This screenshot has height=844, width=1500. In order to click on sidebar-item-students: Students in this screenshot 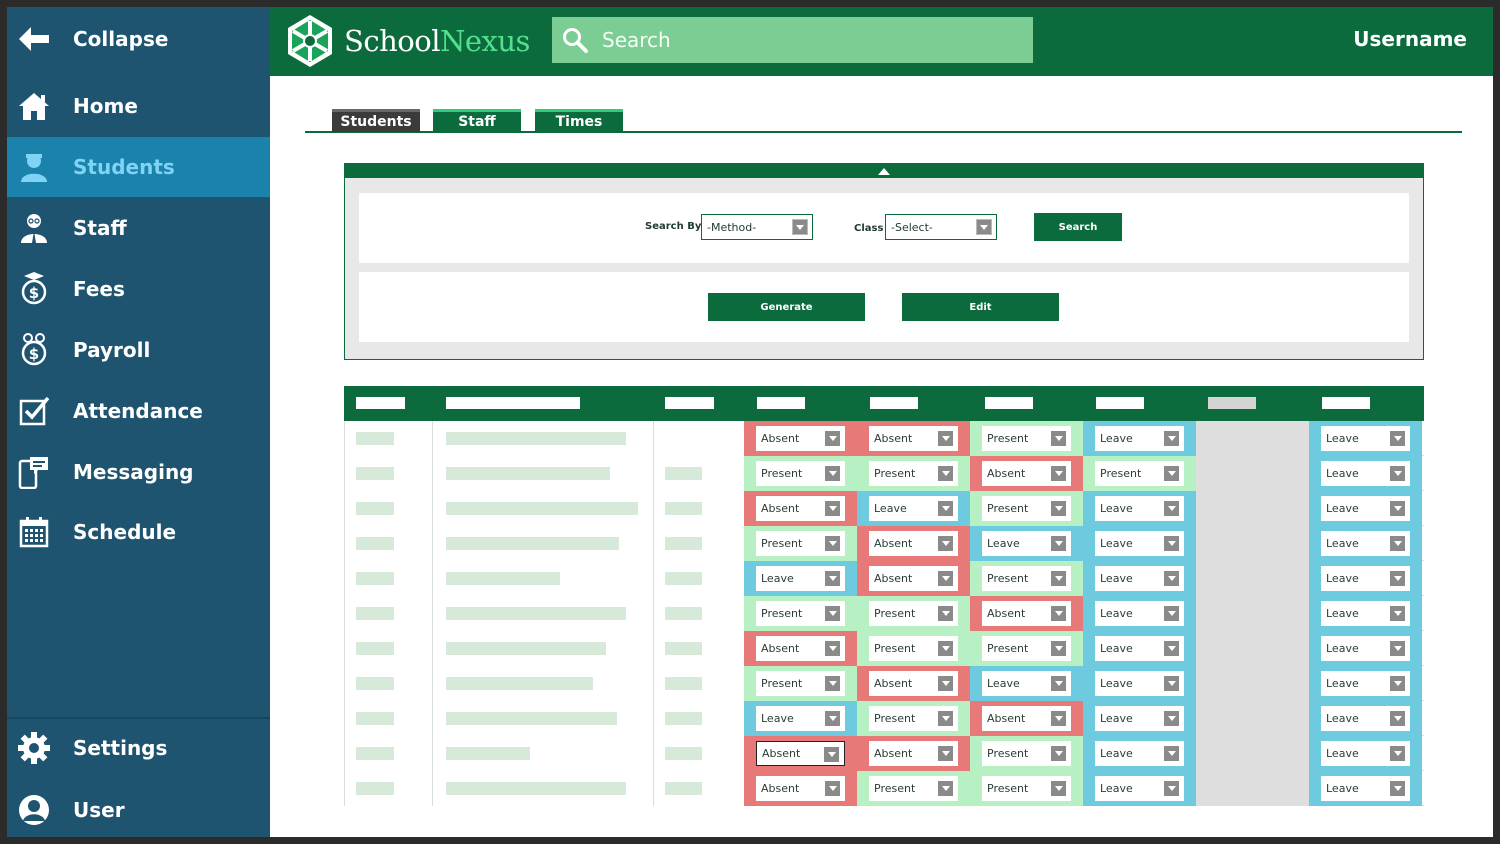, I will do `click(138, 167)`.